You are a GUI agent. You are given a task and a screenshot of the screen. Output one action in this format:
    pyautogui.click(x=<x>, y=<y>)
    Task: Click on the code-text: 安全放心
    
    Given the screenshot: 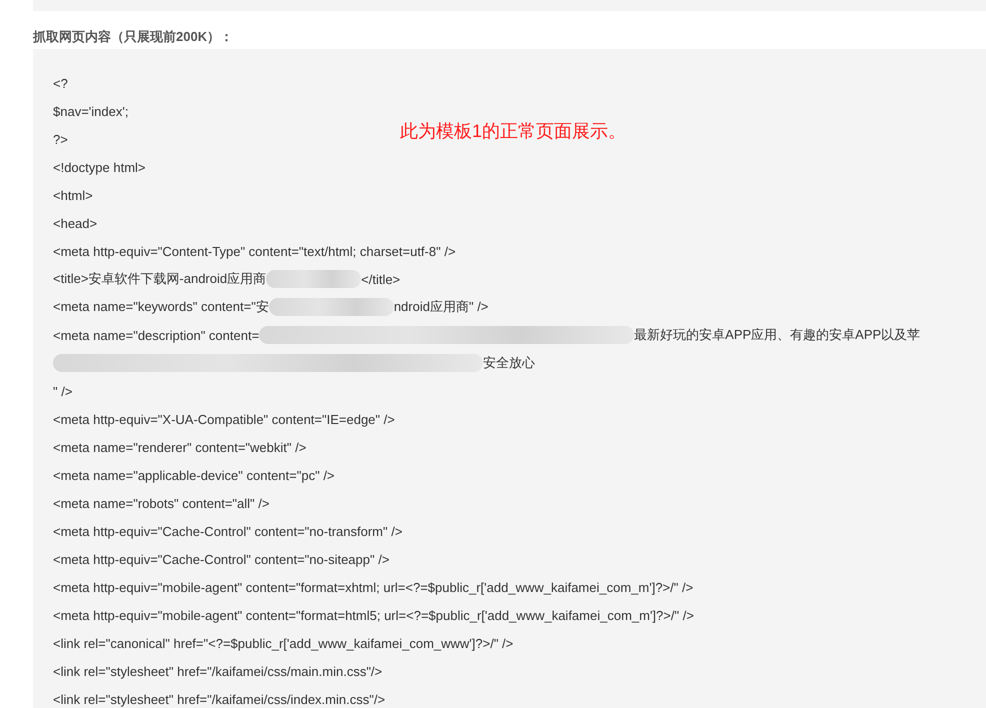 What is the action you would take?
    pyautogui.click(x=509, y=363)
    